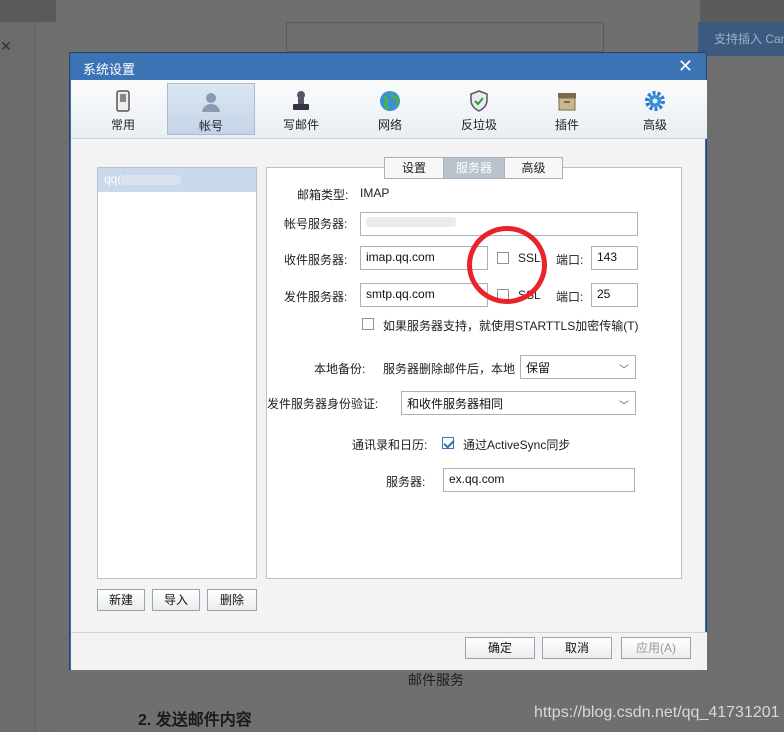  Describe the element at coordinates (507, 265) in the screenshot. I see `highlight-circle` at that location.